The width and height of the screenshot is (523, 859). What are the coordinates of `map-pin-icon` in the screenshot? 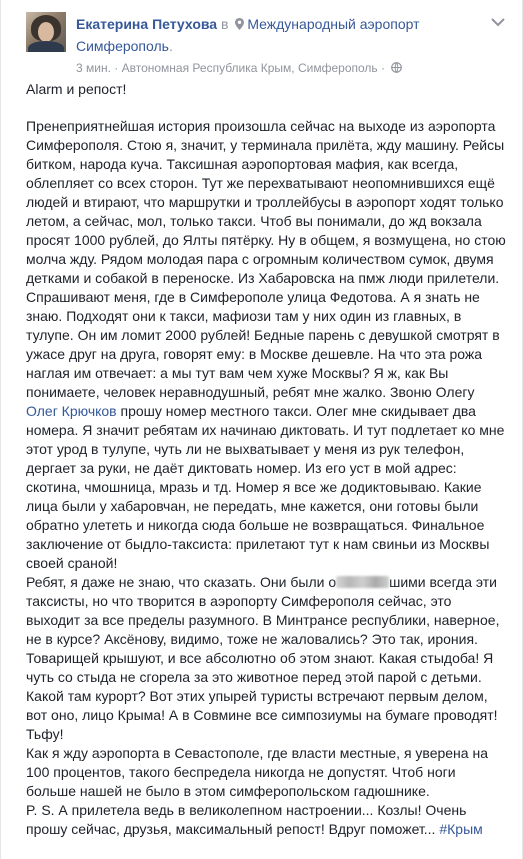 It's located at (240, 24).